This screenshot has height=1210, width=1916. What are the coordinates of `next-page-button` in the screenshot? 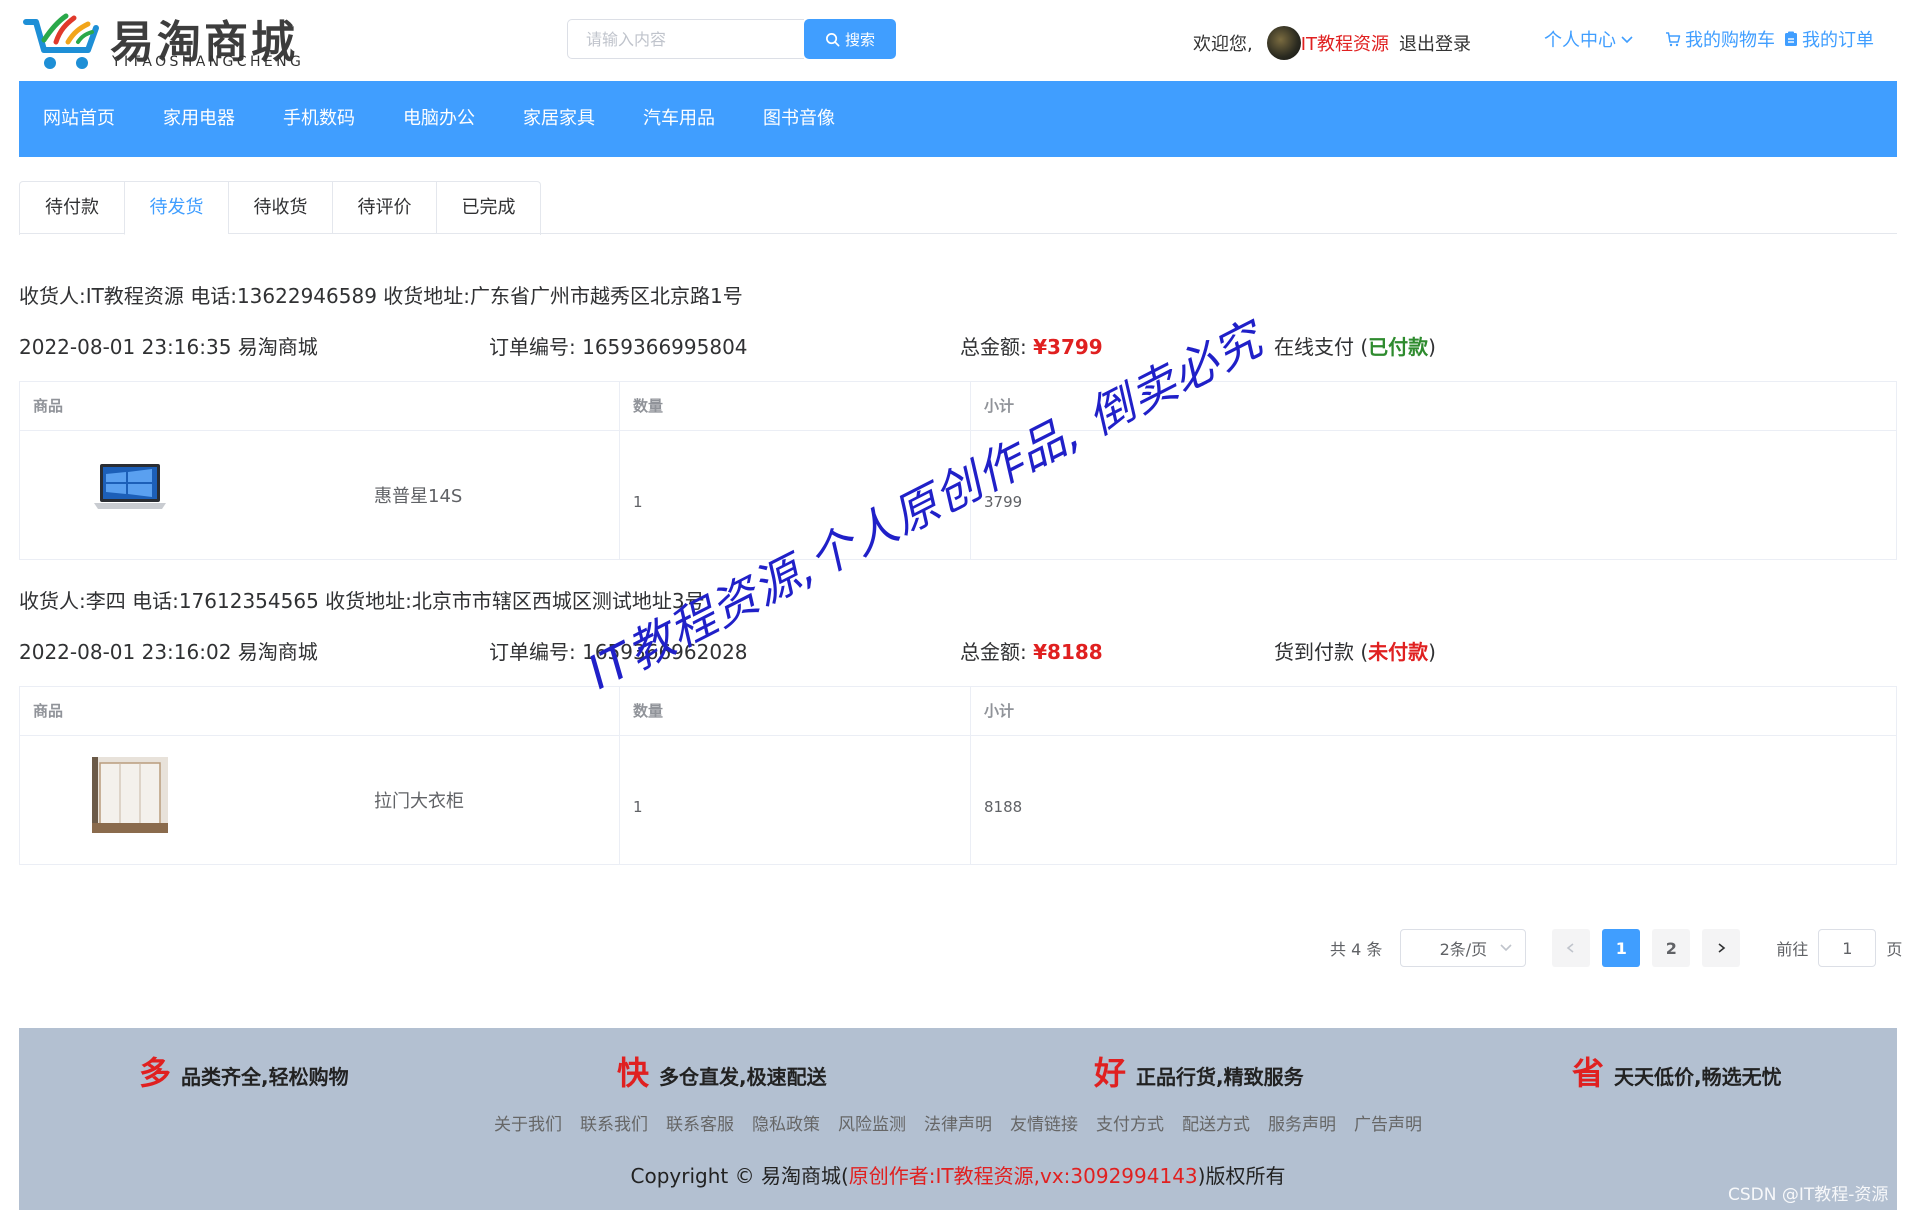 It's located at (1721, 948).